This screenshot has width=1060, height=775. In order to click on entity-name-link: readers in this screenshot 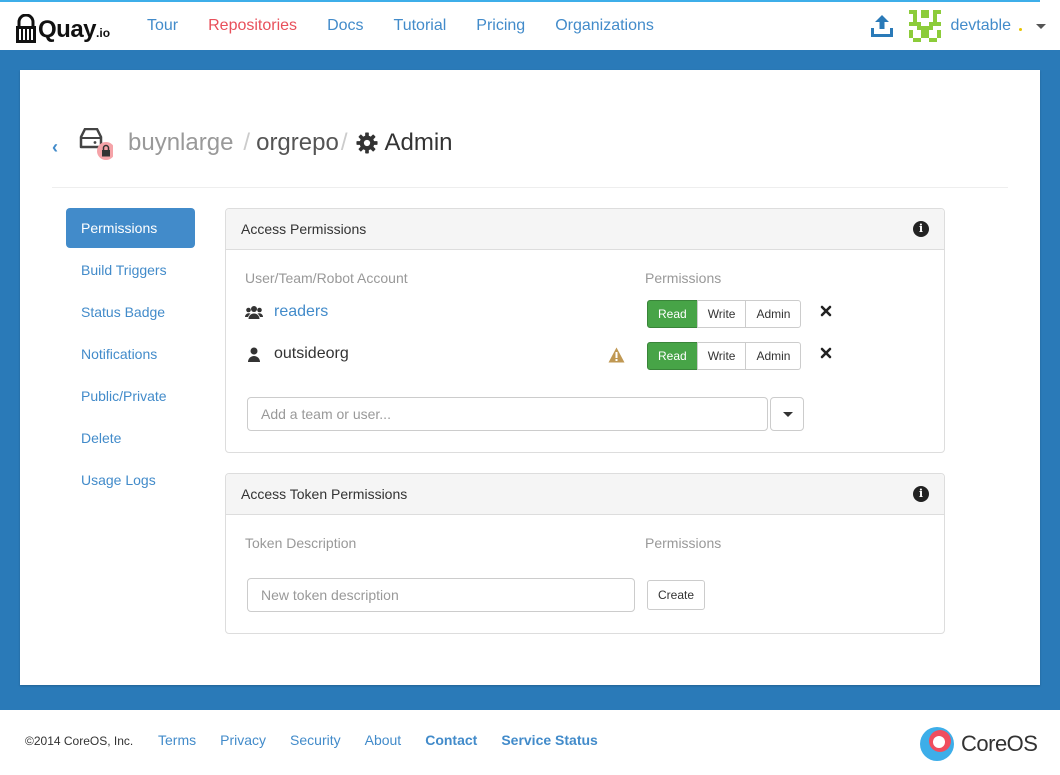, I will do `click(301, 312)`.